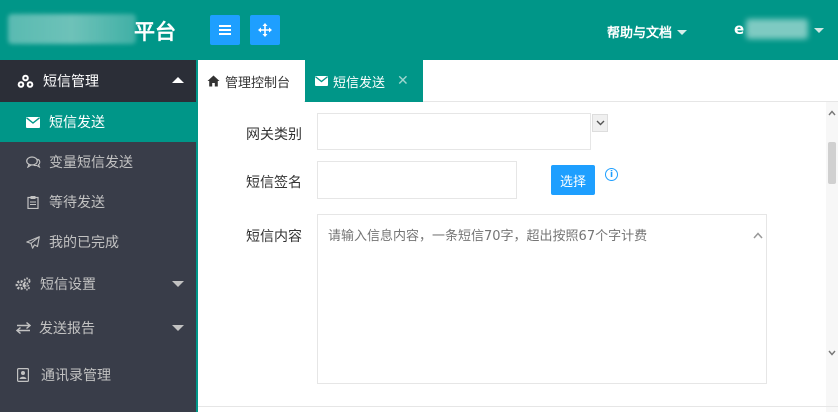  Describe the element at coordinates (488, 236) in the screenshot. I see `sms-content-placeholder: 请输入信息内容，一条短信70字，超出按照67个字计费` at that location.